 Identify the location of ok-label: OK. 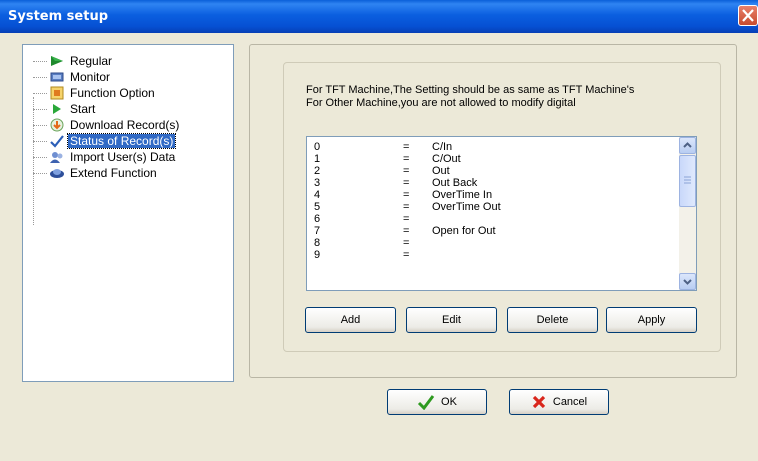
(449, 402).